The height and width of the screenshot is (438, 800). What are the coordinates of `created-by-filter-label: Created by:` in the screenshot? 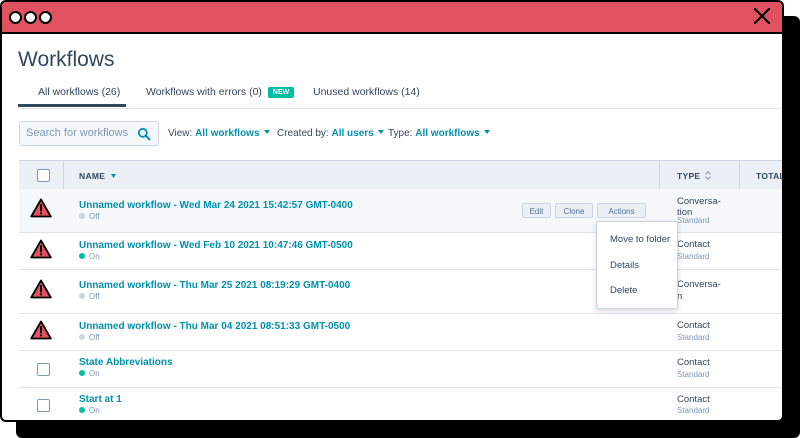 It's located at (303, 133).